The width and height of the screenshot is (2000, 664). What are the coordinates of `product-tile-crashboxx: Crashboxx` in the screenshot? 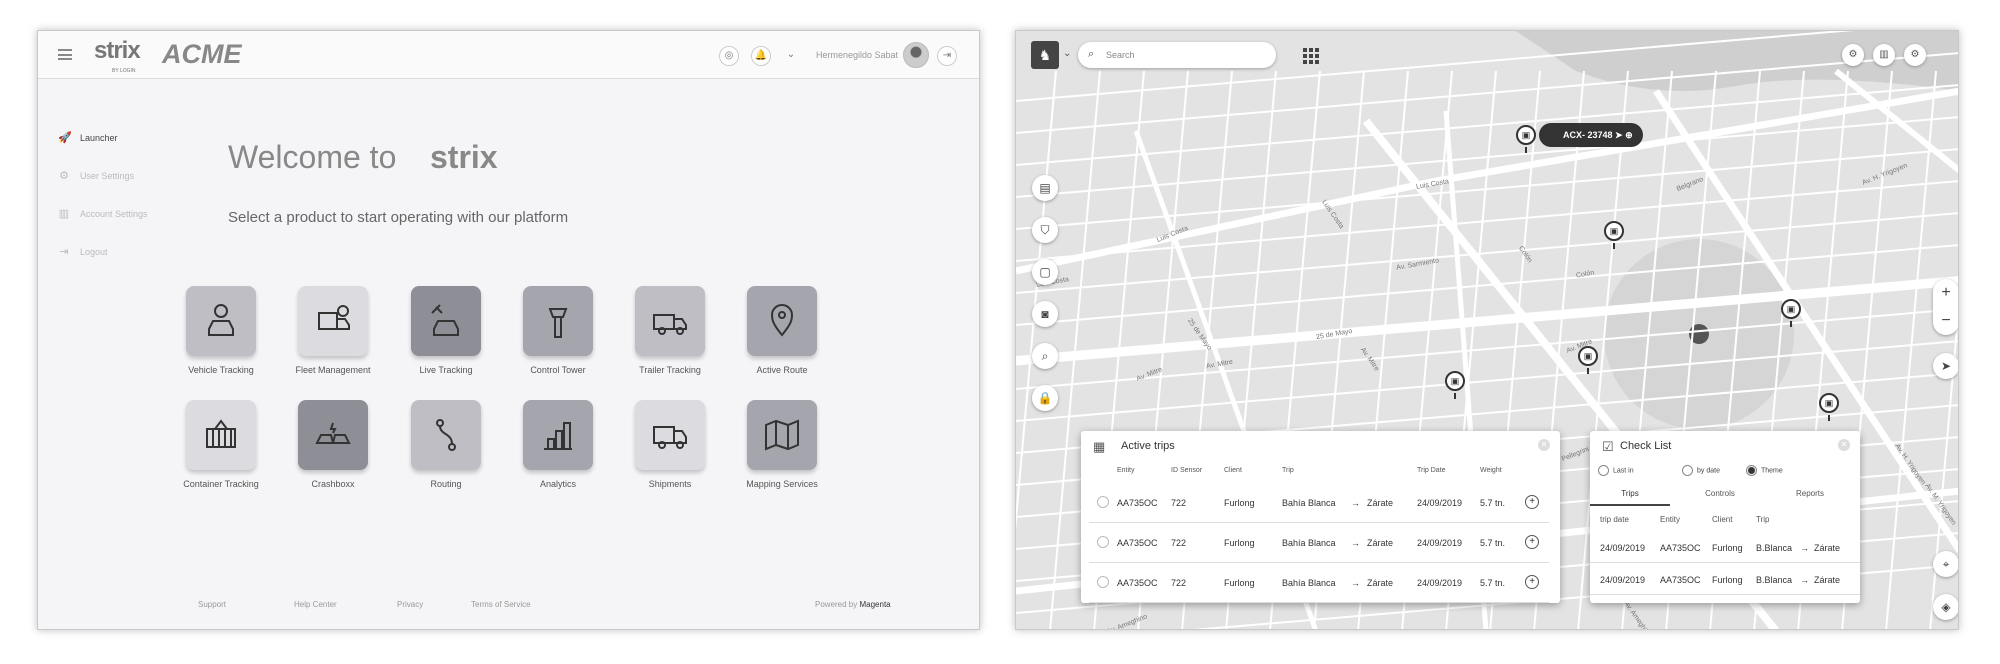 It's located at (333, 444).